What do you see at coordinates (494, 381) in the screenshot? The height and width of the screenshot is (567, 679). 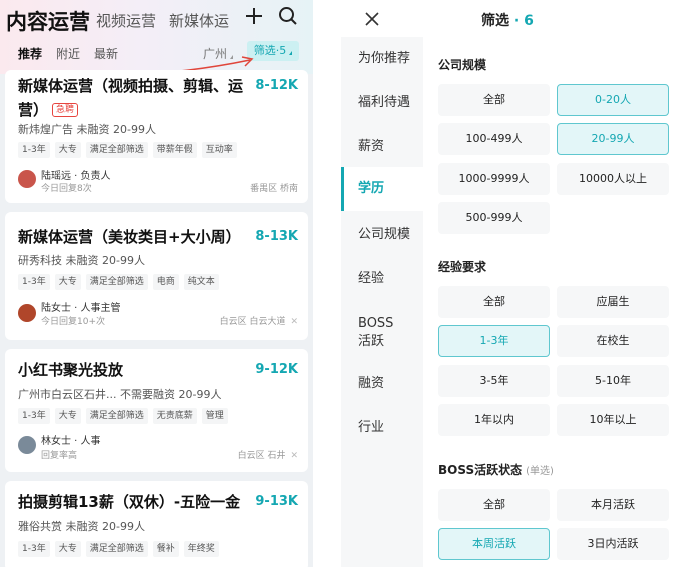 I see `option-experience: 3-5年` at bounding box center [494, 381].